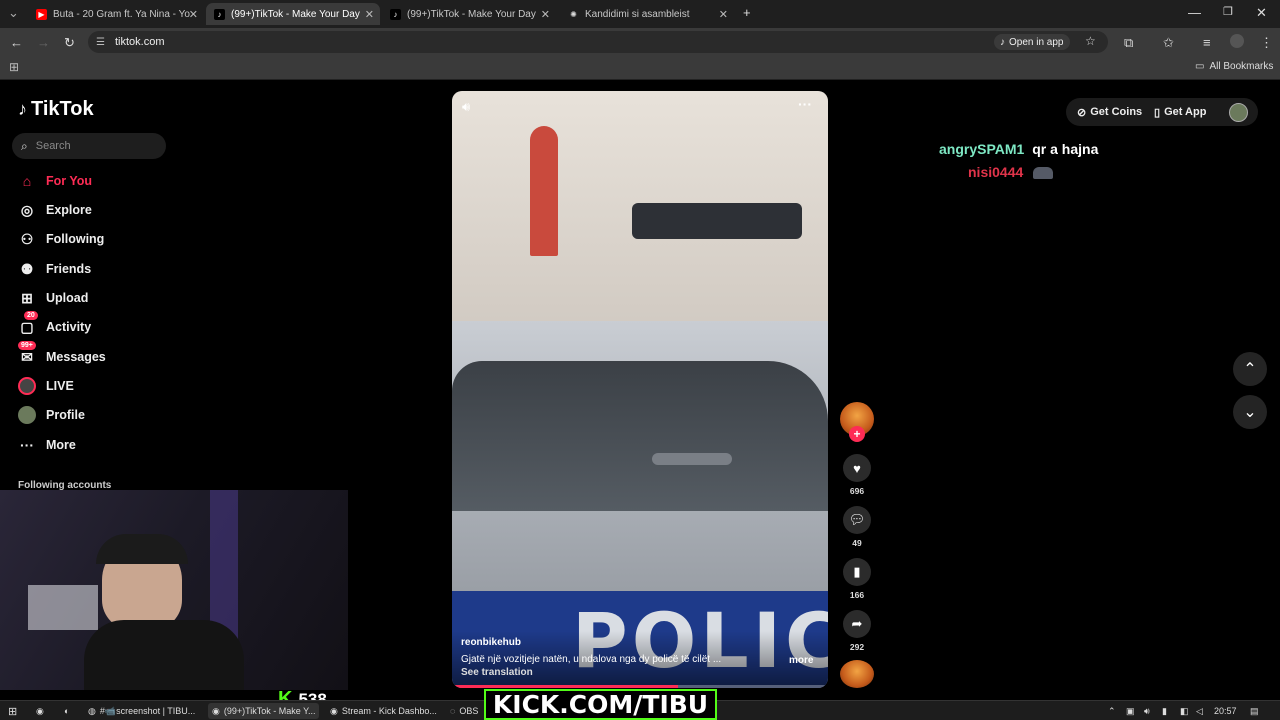 This screenshot has height=720, width=1280. I want to click on kick-banner-text: KICK.COM/TIBU, so click(600, 704).